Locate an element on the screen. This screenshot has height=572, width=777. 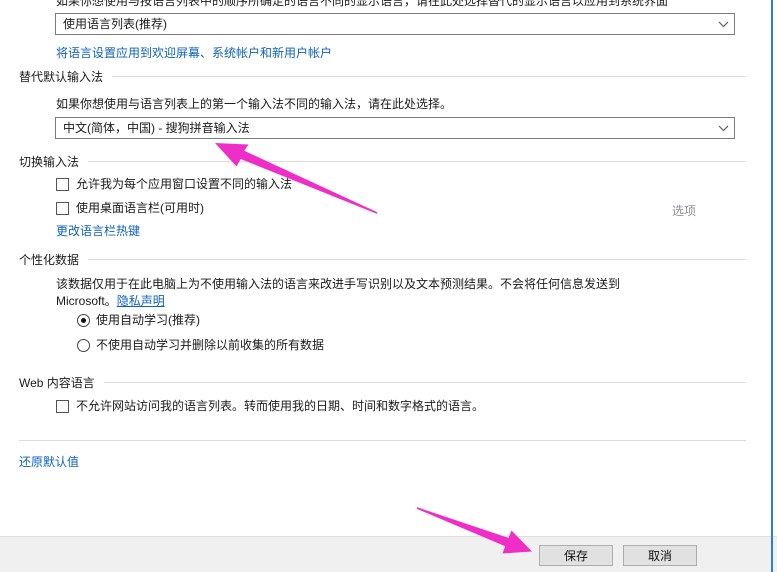
radio-selected-dot is located at coordinates (83, 320).